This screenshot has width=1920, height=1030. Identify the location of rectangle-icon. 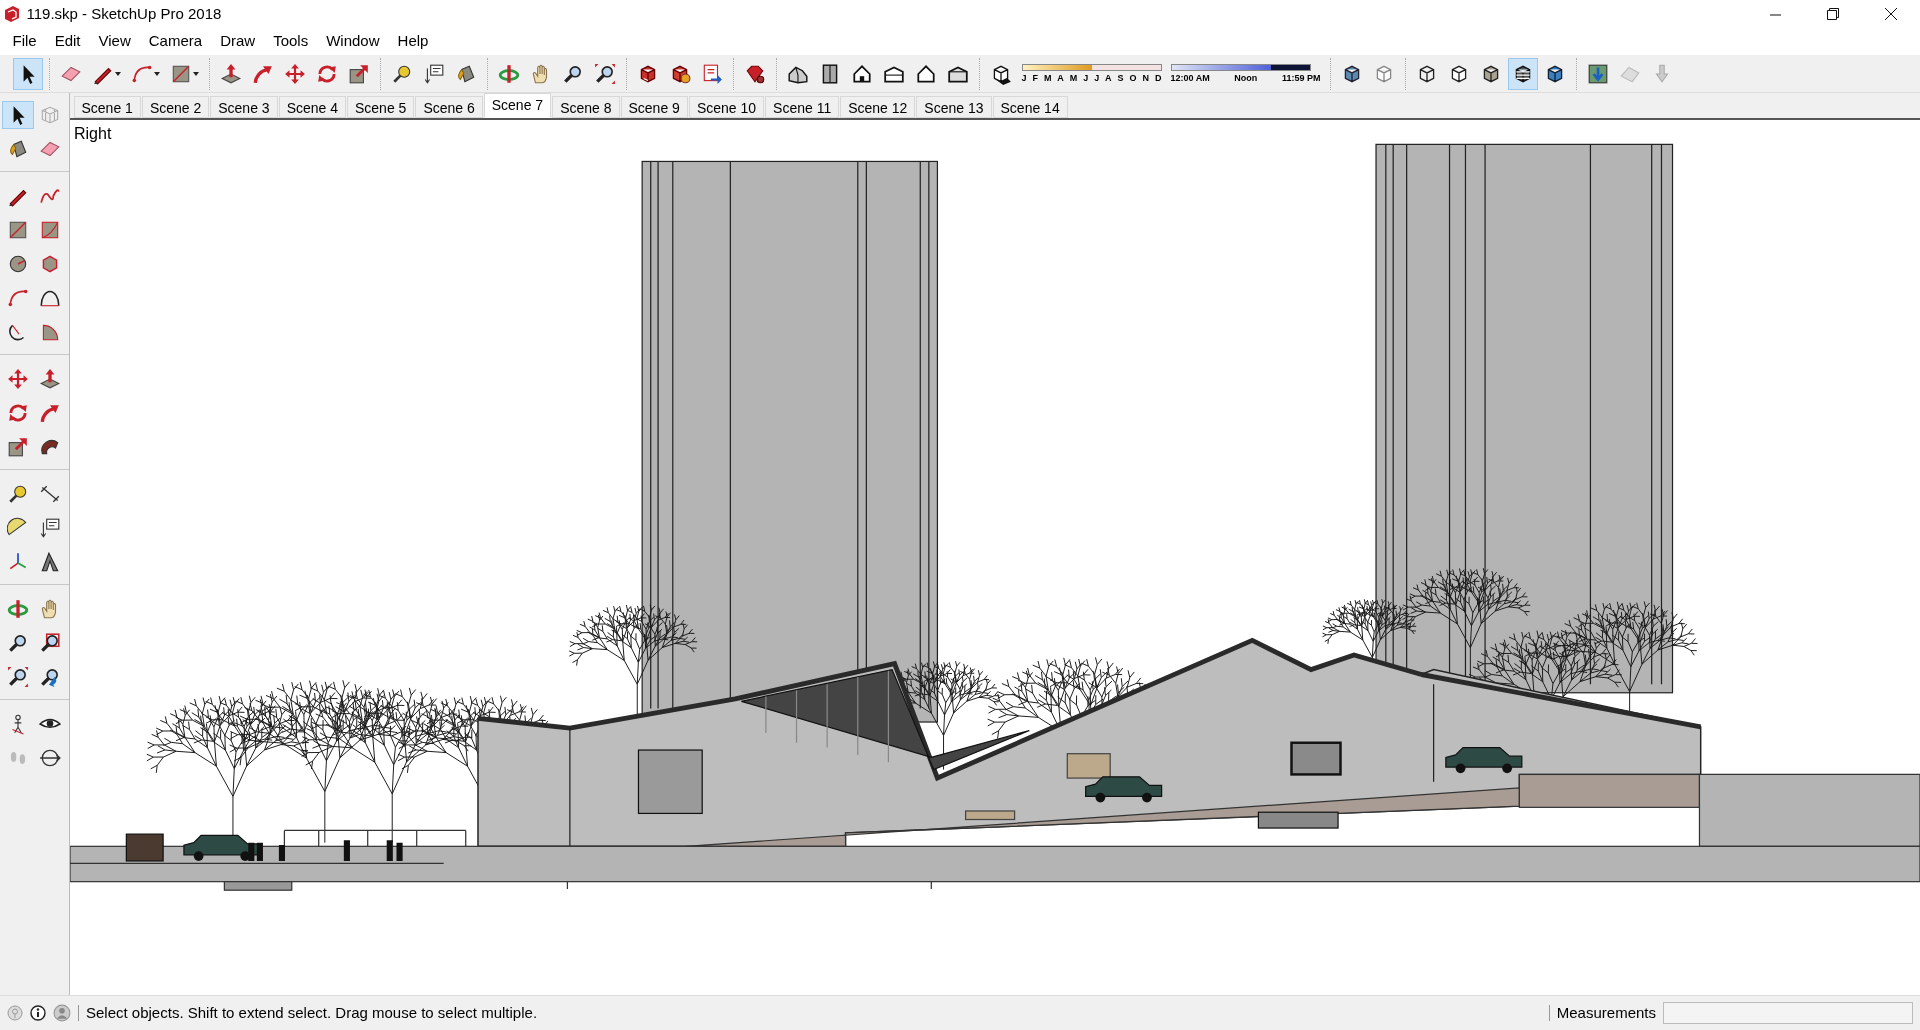
(18, 230).